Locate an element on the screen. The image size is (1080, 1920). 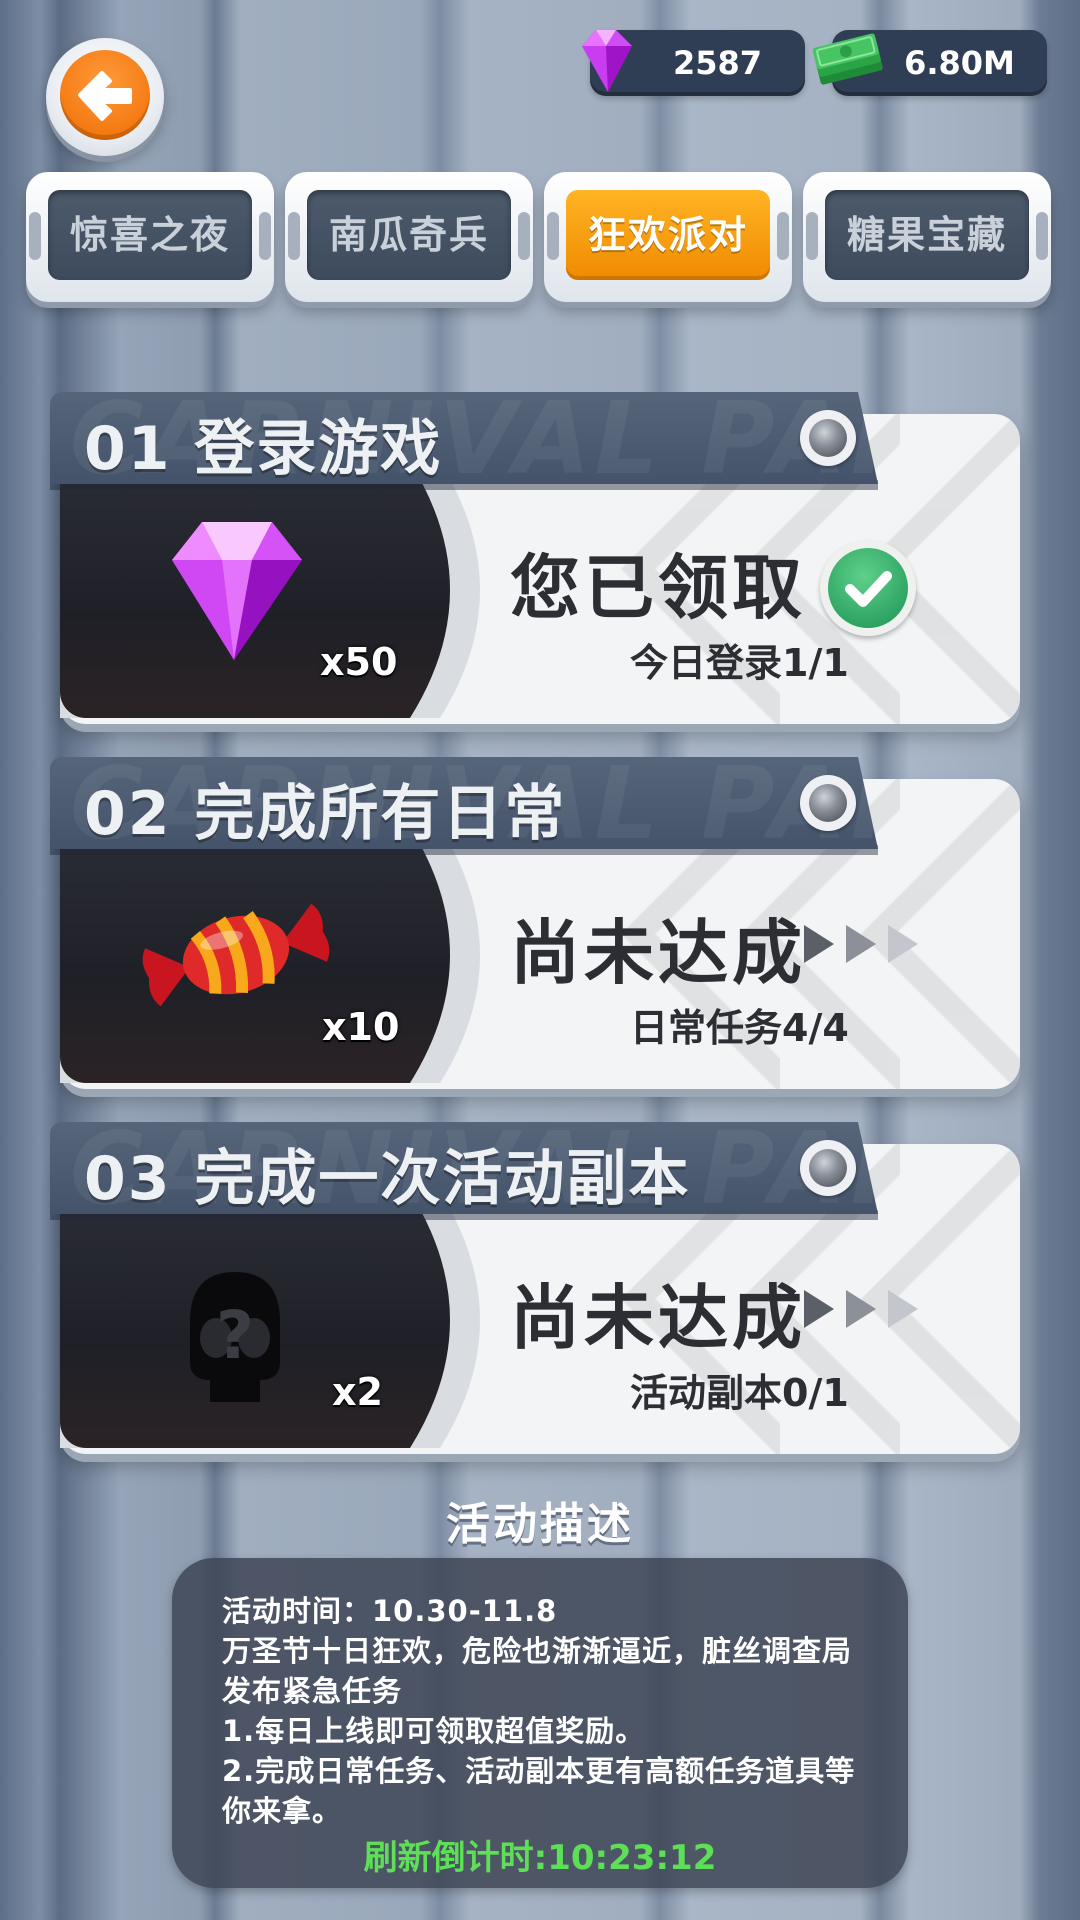
quest-progress: 日常任务4/4 is located at coordinates (739, 1028).